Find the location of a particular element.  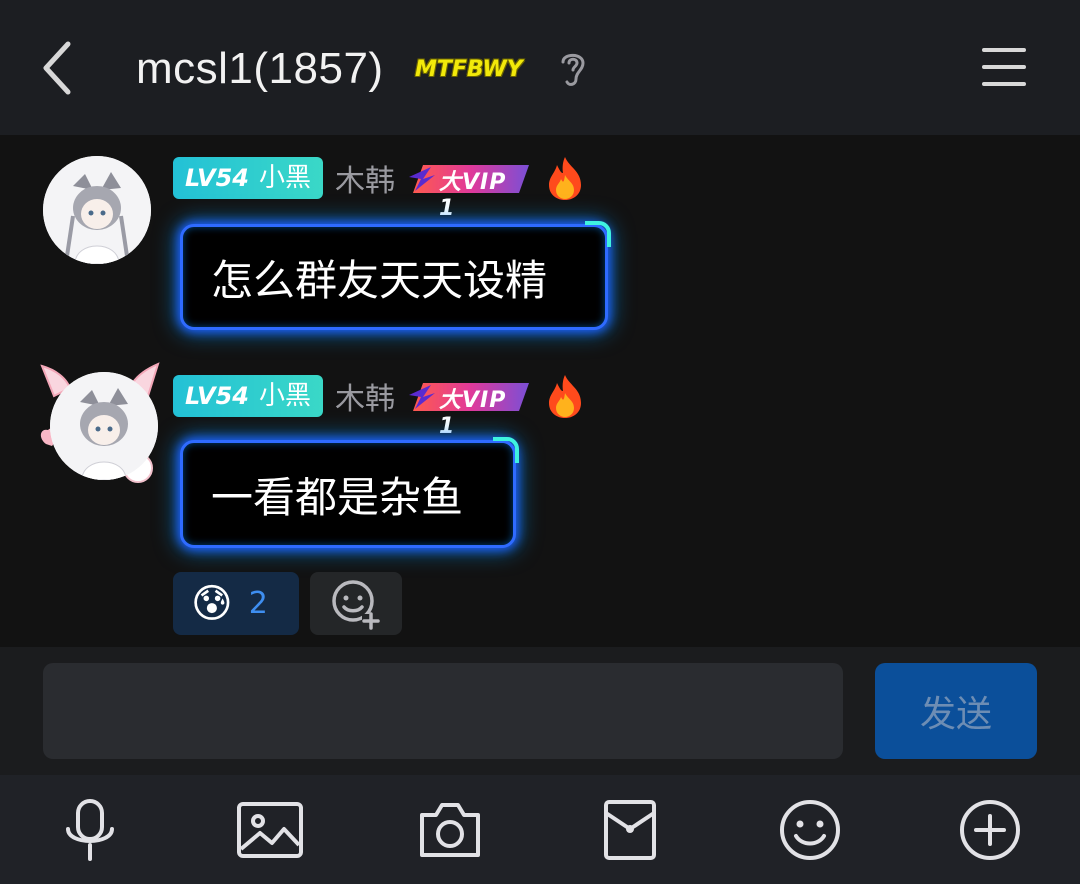

more-button is located at coordinates (990, 830).